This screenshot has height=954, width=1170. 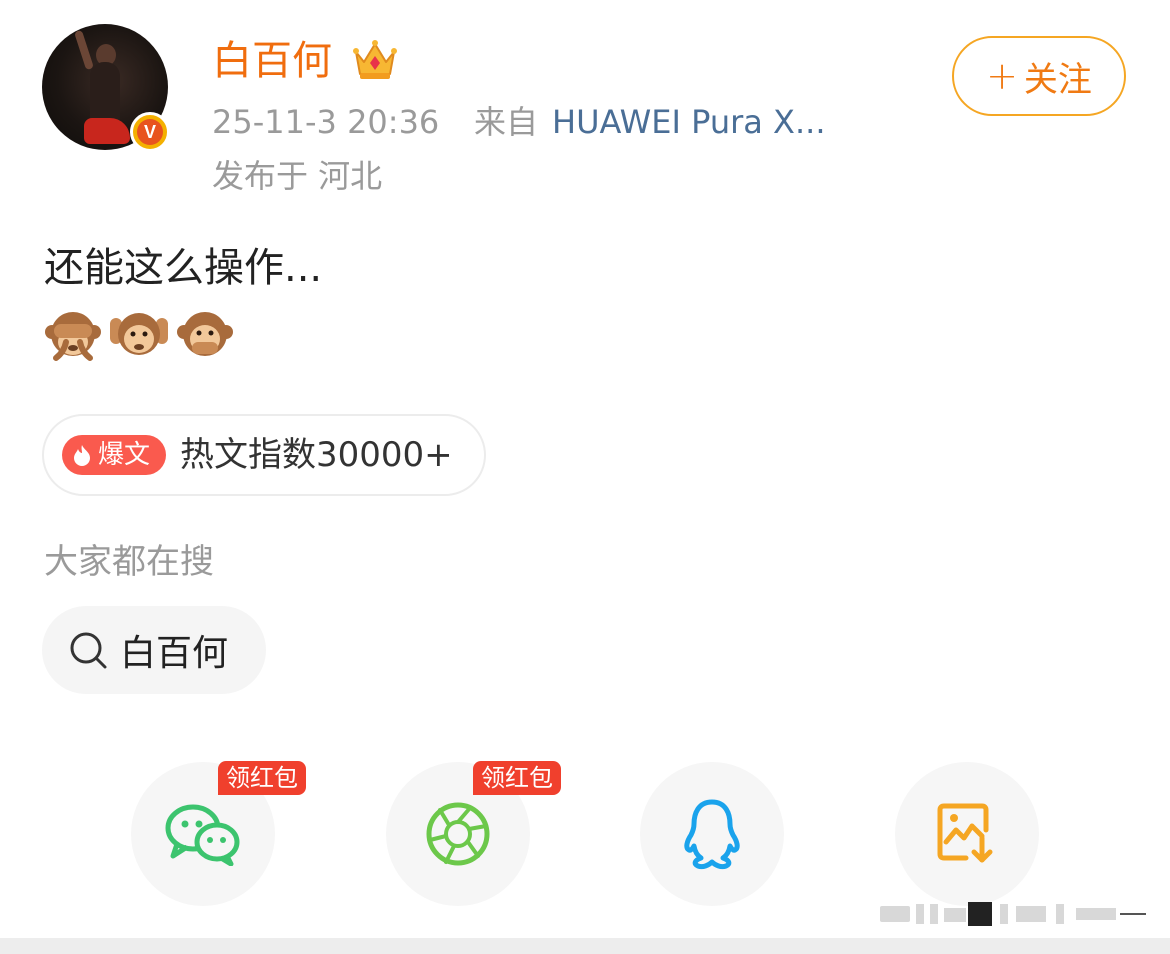 I want to click on follow-button: + 关注, so click(x=1039, y=76).